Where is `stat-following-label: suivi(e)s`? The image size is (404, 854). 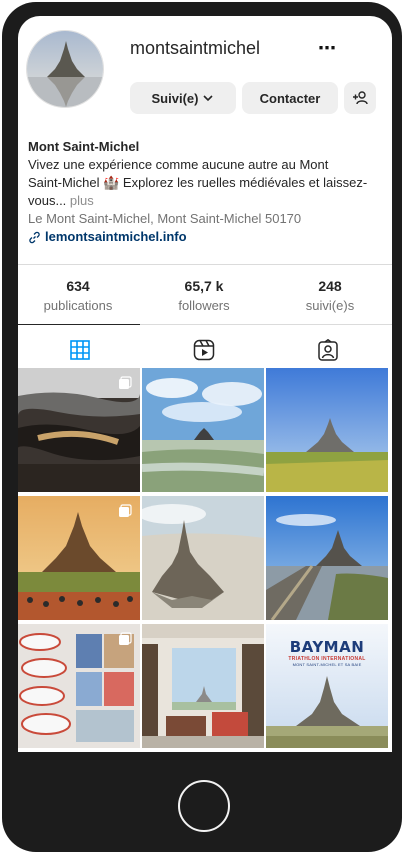 stat-following-label: suivi(e)s is located at coordinates (330, 305).